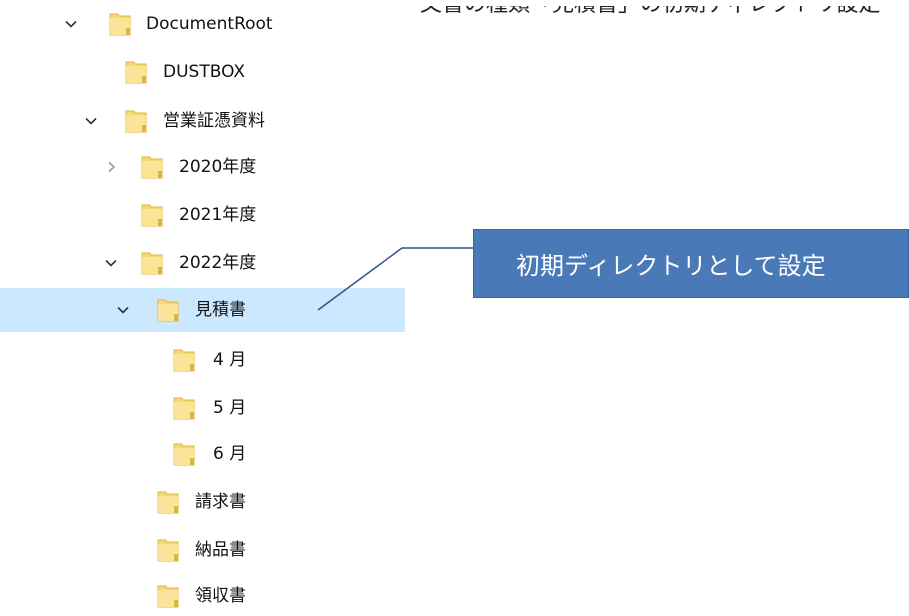  I want to click on tree-item-label: 2020年度, so click(218, 167).